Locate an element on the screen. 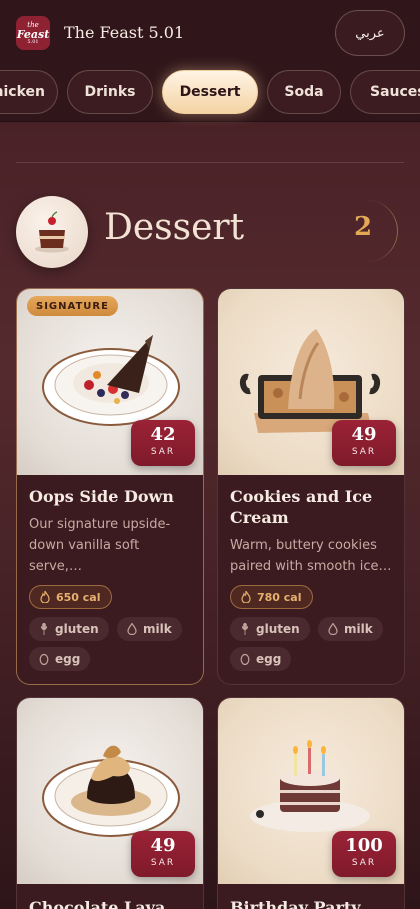 This screenshot has height=909, width=420. tab-dessert: Dessert is located at coordinates (210, 92).